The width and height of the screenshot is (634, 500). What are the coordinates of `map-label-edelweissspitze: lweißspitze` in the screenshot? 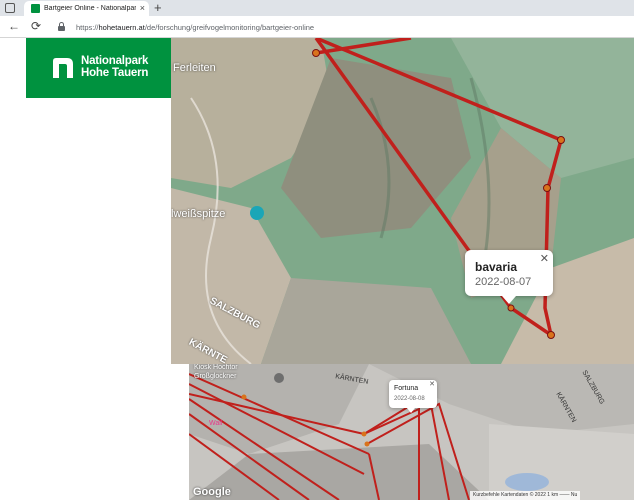 It's located at (198, 214).